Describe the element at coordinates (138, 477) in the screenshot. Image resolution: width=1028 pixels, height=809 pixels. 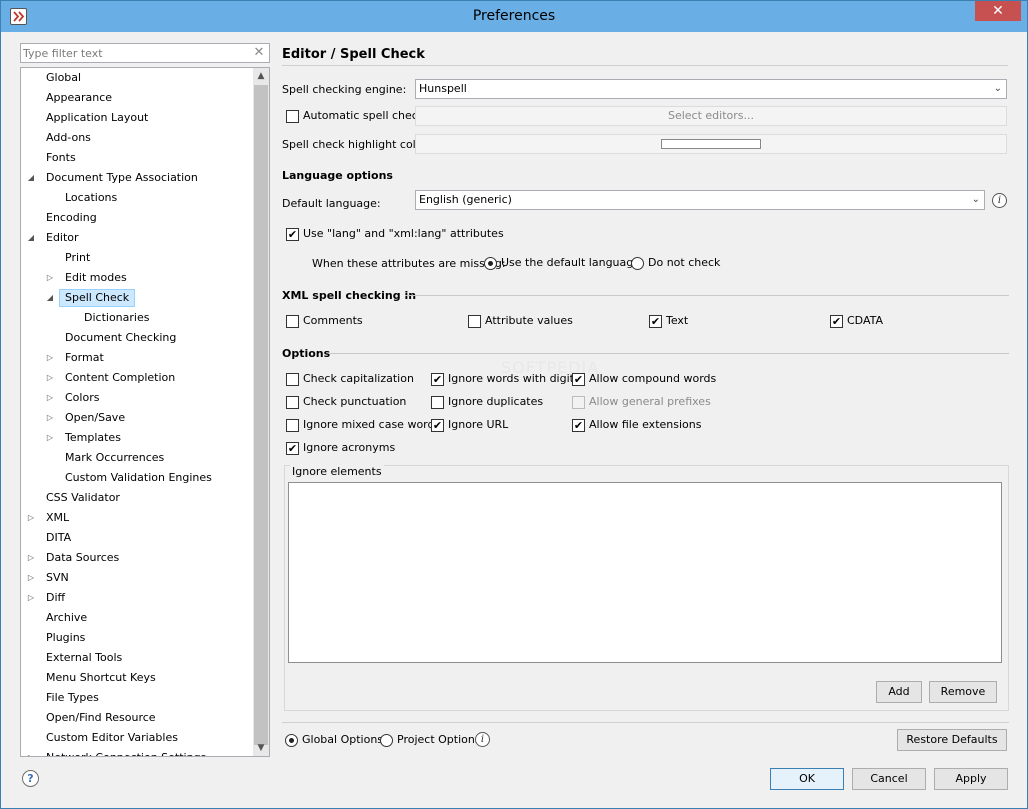
I see `tree-item-label: Custom Validation Engines` at that location.